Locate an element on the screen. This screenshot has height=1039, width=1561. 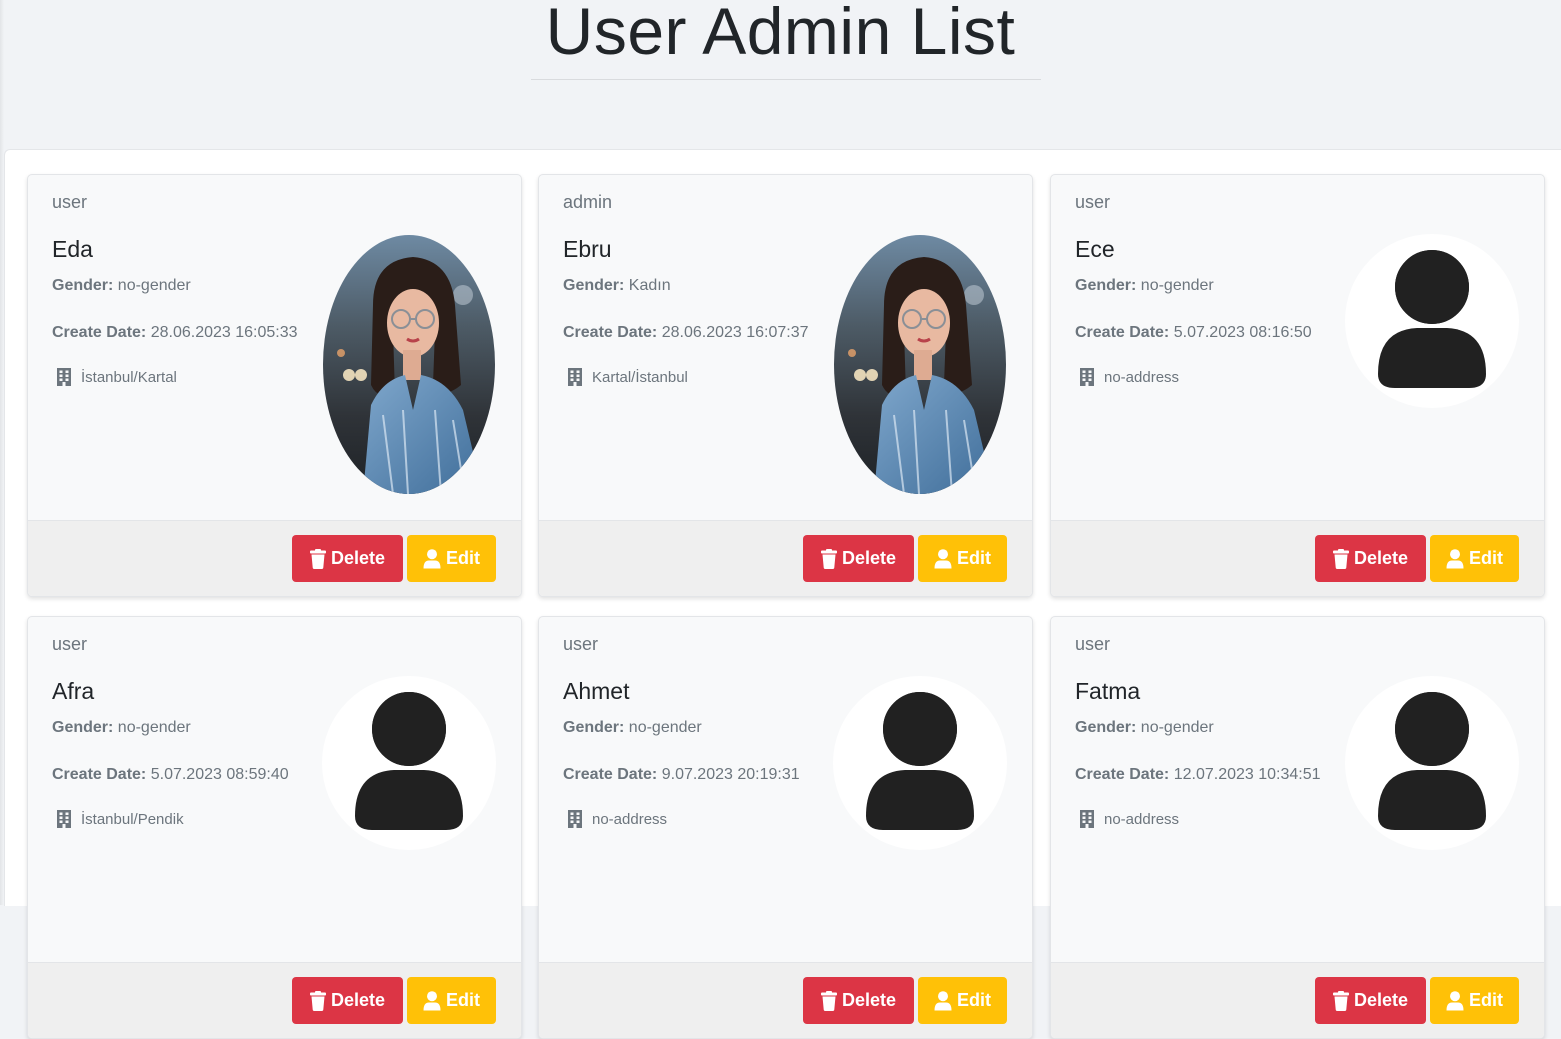
user-create-date: Create Date: 5.07.2023 08:16:50 is located at coordinates (1193, 333).